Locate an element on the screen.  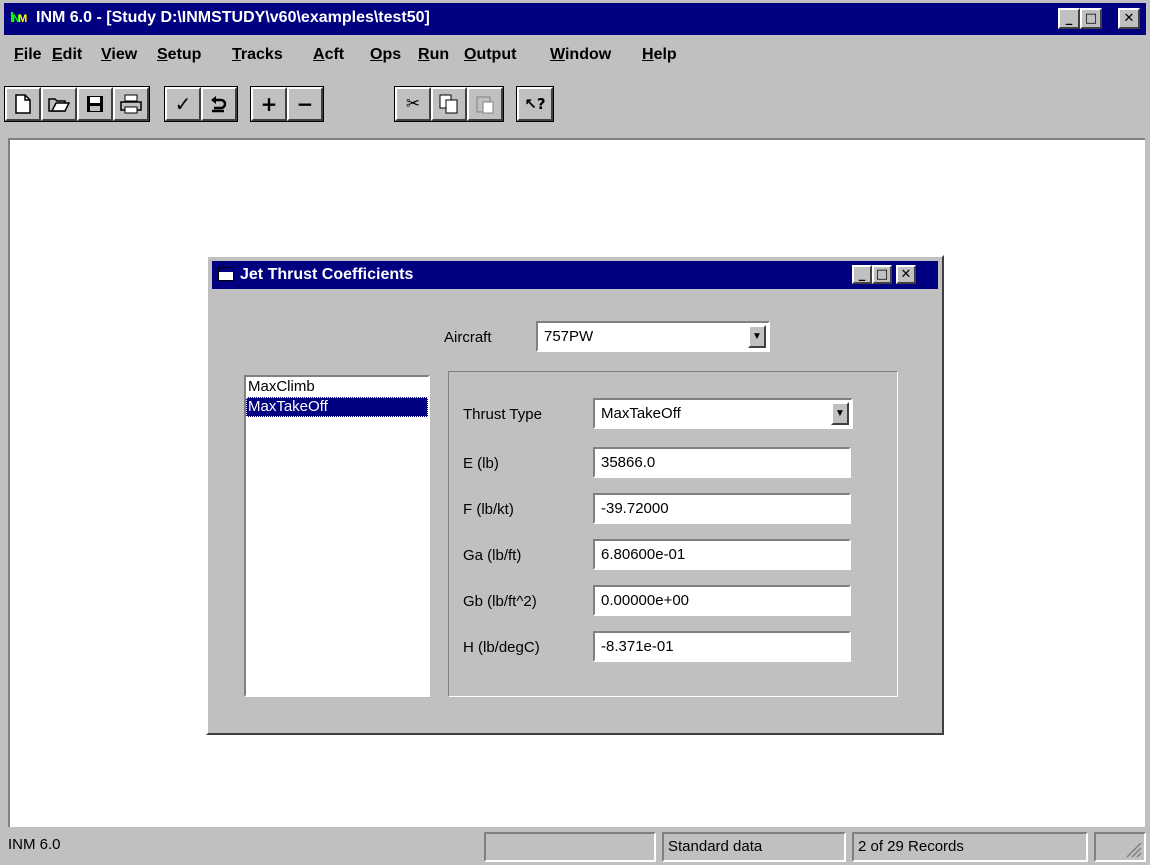
paste-icon is located at coordinates (485, 105).